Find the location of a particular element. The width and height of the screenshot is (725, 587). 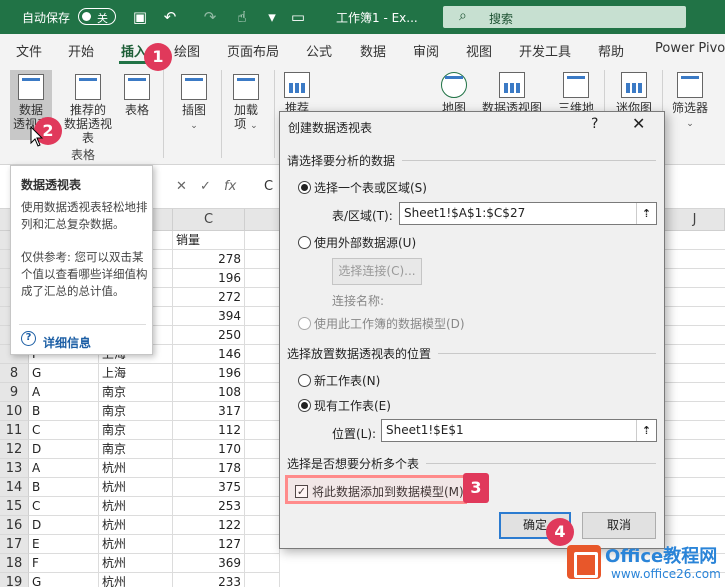

location-input: Sheet1!$E$1 ⇡ is located at coordinates (519, 430).